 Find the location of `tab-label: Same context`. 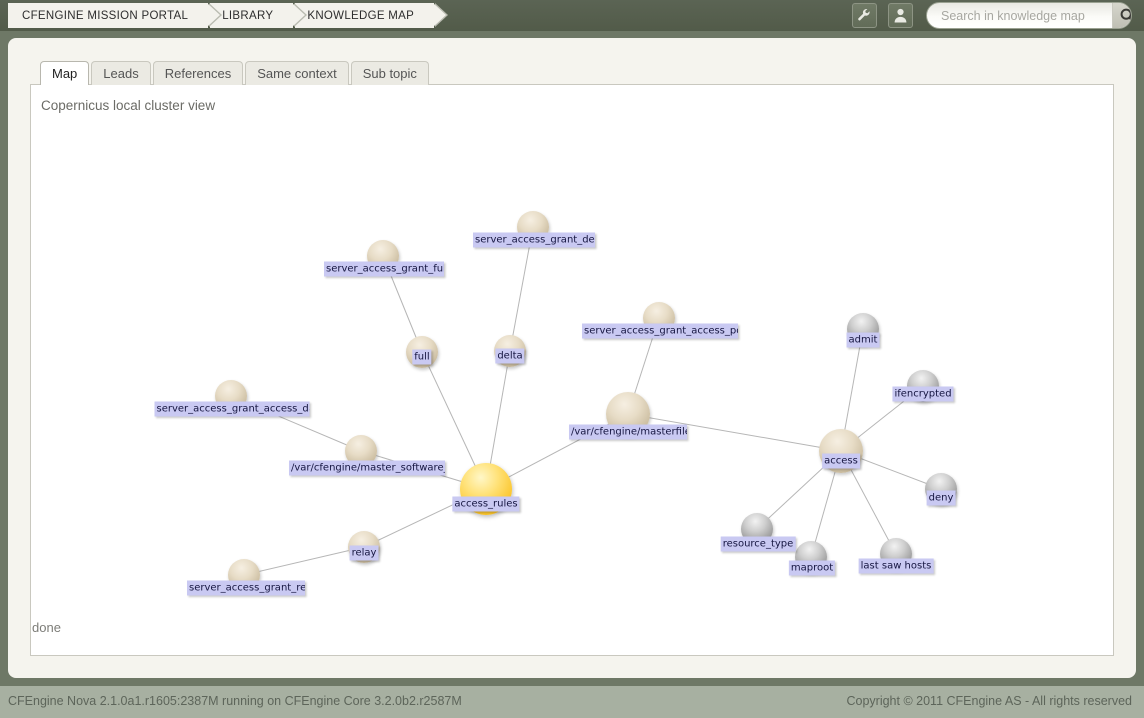

tab-label: Same context is located at coordinates (297, 73).